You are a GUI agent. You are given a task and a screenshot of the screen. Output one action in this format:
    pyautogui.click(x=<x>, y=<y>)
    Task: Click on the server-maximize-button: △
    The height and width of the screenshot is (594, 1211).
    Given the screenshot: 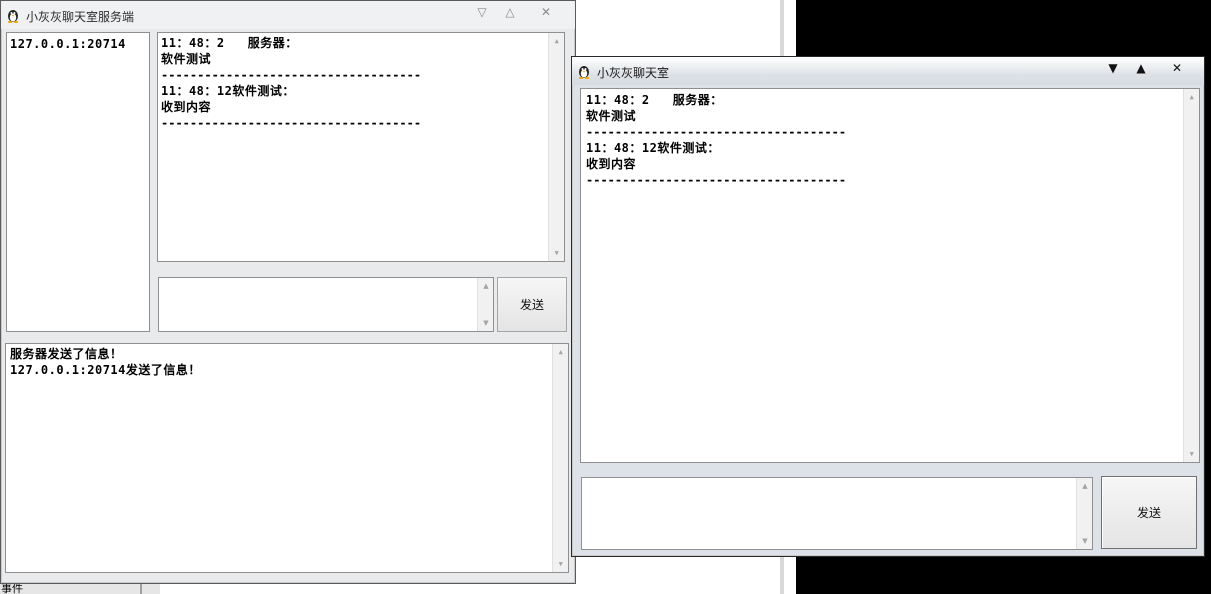 What is the action you would take?
    pyautogui.click(x=510, y=12)
    